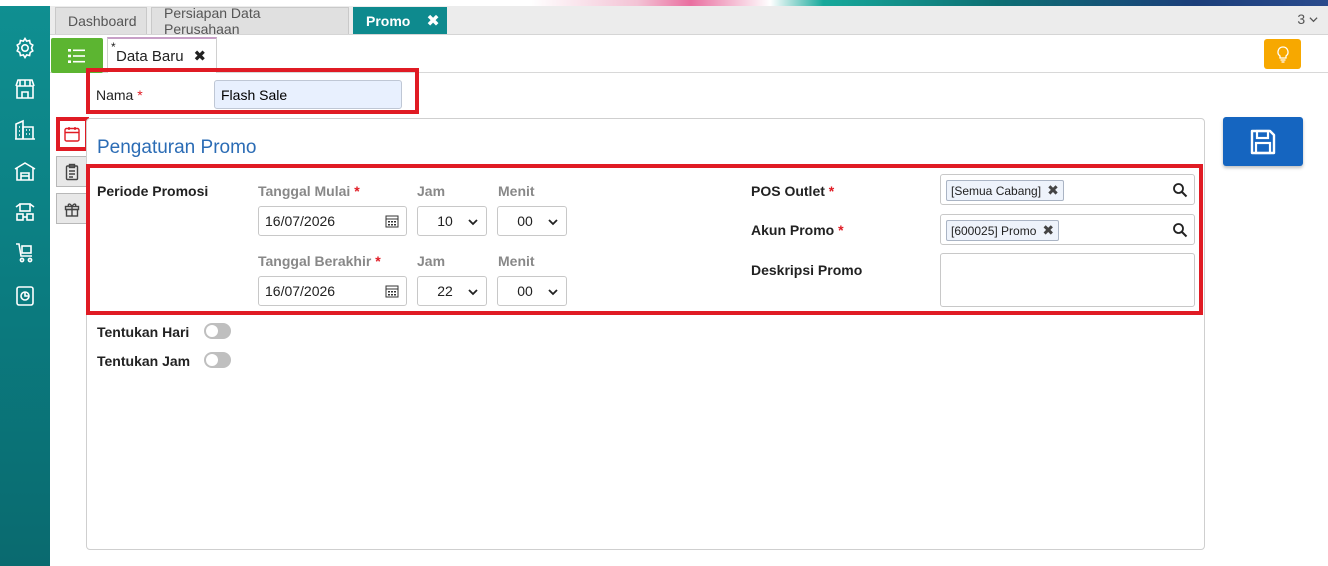 Image resolution: width=1328 pixels, height=566 pixels. What do you see at coordinates (1067, 189) in the screenshot?
I see `pos-outlet-select: [Semua Cabang] ✖` at bounding box center [1067, 189].